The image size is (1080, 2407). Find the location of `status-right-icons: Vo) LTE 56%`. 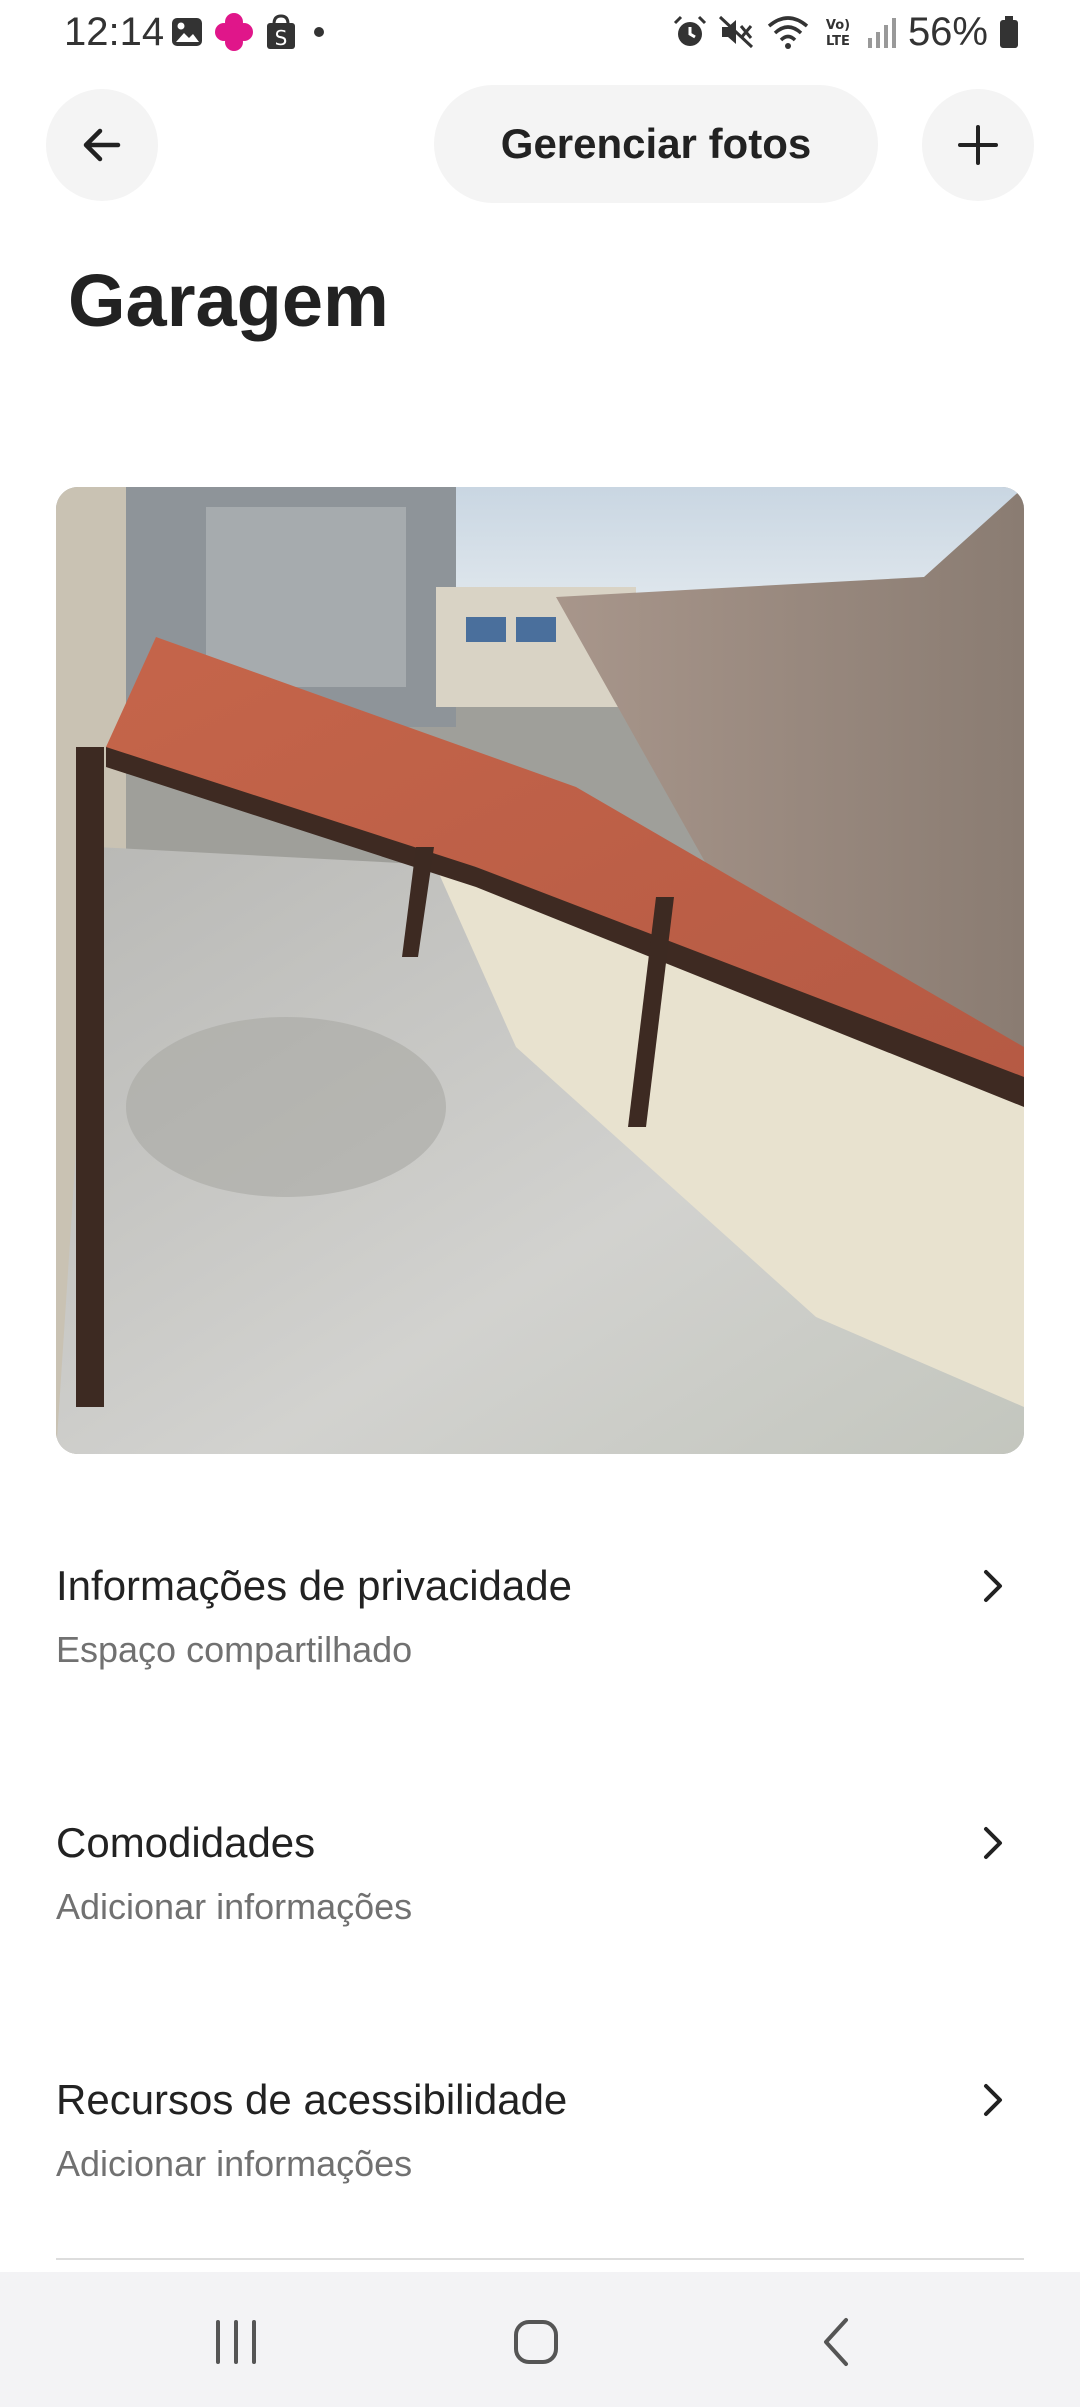

status-right-icons: Vo) LTE 56% is located at coordinates (846, 32).